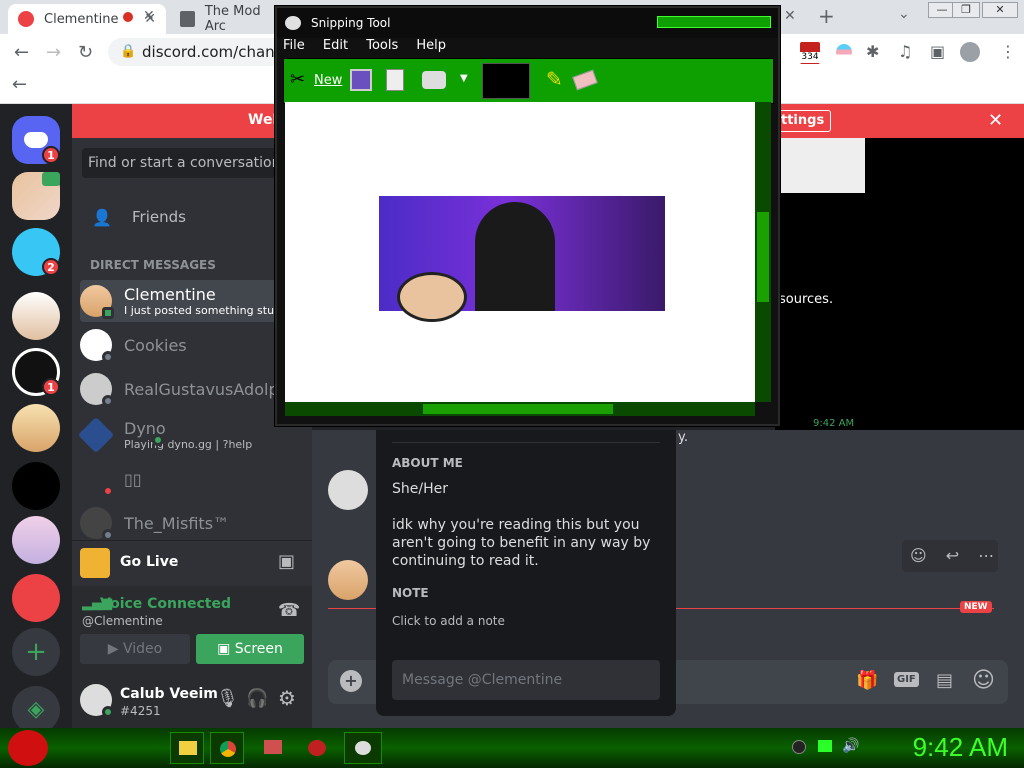 This screenshot has height=768, width=1024. What do you see at coordinates (995, 120) in the screenshot?
I see `close-banner-icon: ✕` at bounding box center [995, 120].